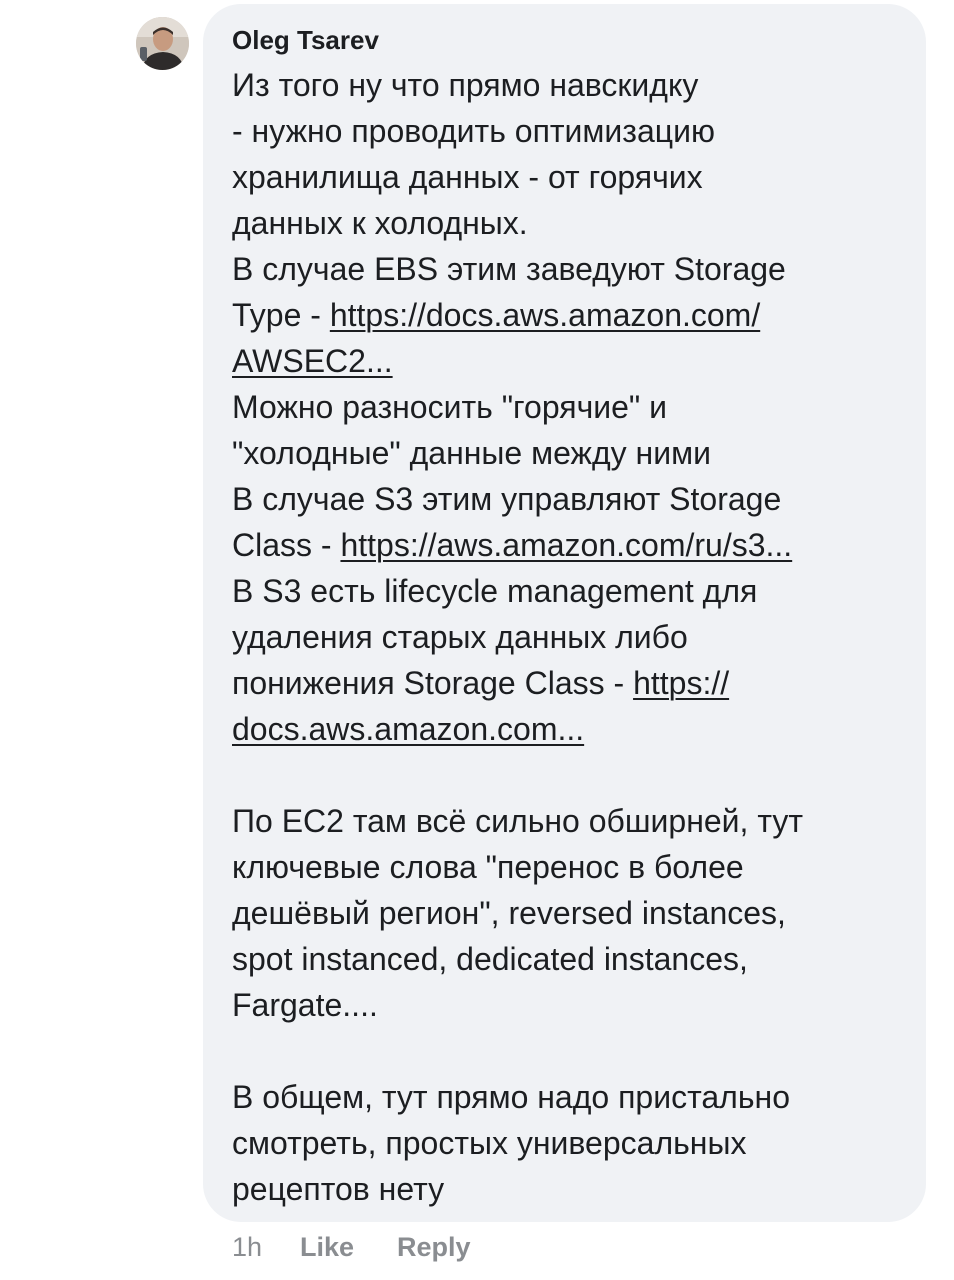 The image size is (954, 1280). What do you see at coordinates (433, 683) in the screenshot?
I see `comment-text: понижения Storage Class -` at bounding box center [433, 683].